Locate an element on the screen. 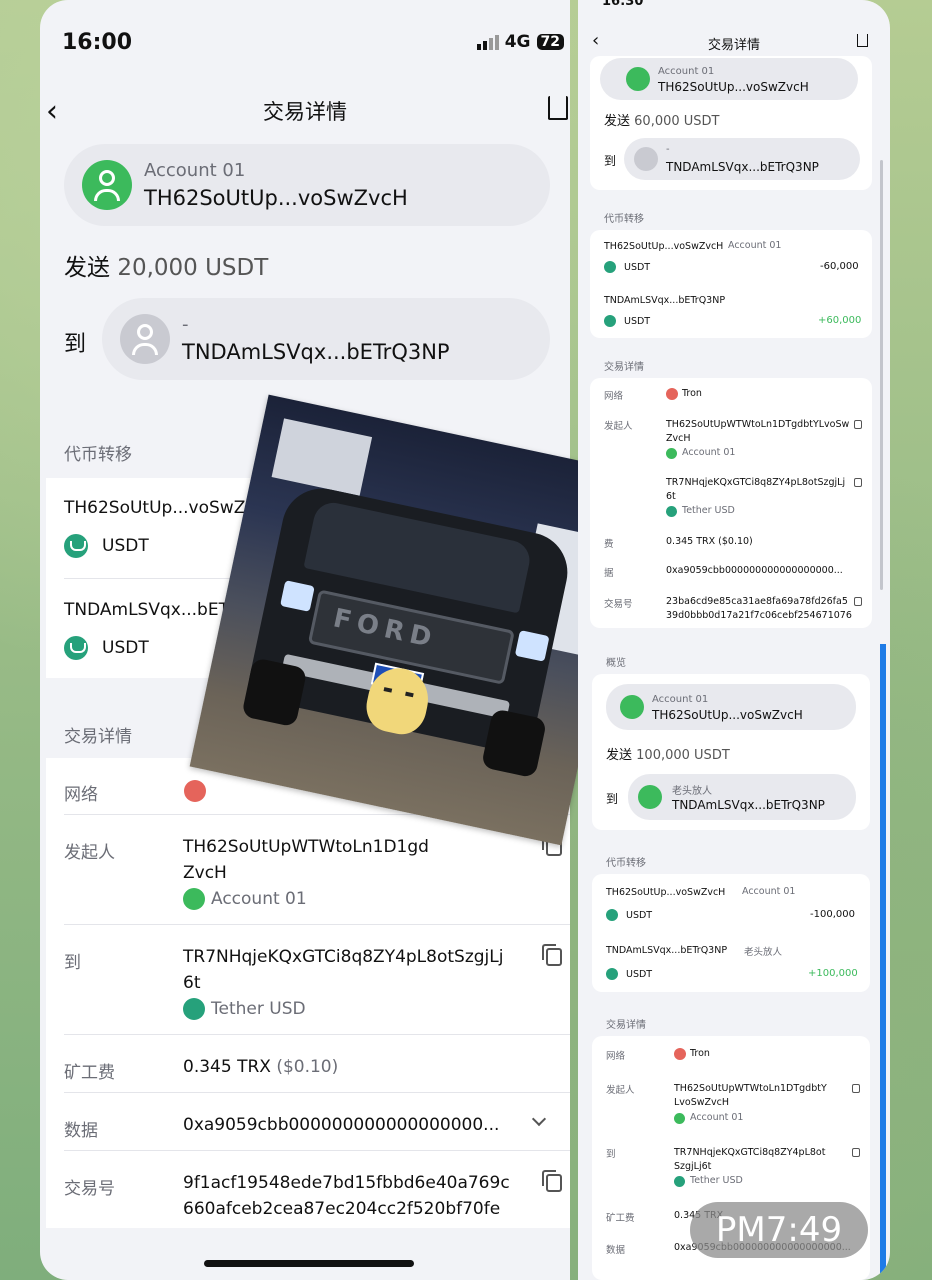  to-account-pill: 老头放人 TNDAmLSVqx...bETrQ3NP is located at coordinates (742, 797).